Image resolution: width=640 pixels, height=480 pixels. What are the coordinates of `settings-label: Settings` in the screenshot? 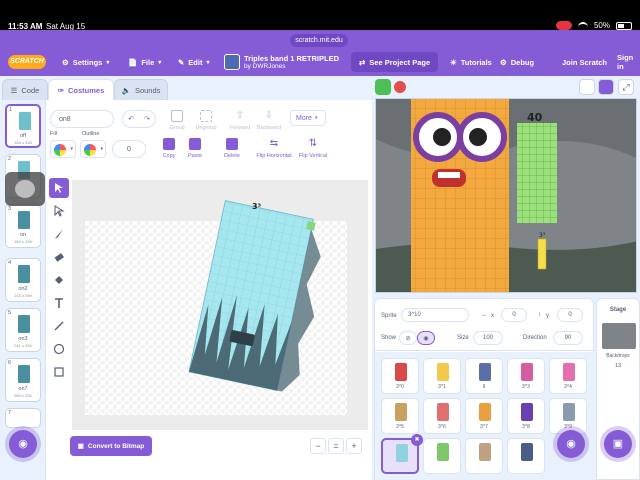 It's located at (87, 62).